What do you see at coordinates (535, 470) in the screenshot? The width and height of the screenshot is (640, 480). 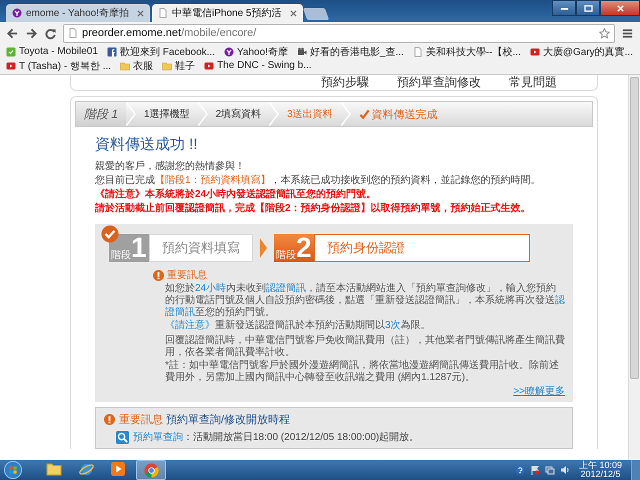 I see `flag-icon` at bounding box center [535, 470].